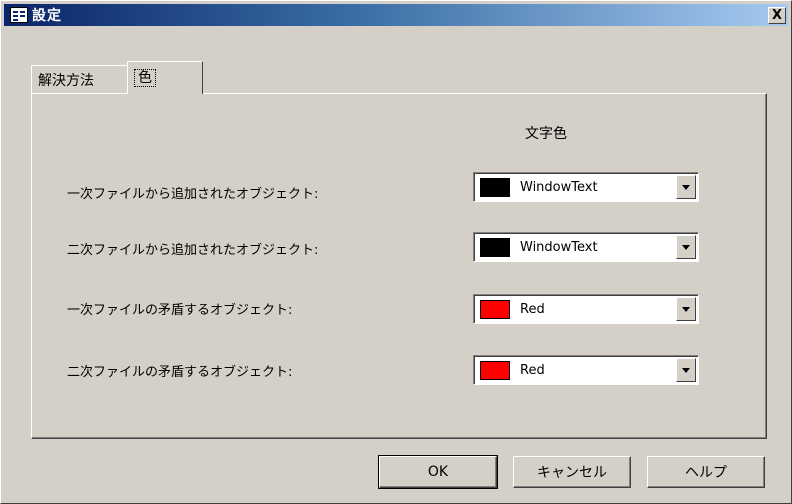 The width and height of the screenshot is (792, 504). I want to click on label-secondary-conflict: 二次ファイルの矛盾するオブジェクト:, so click(180, 372).